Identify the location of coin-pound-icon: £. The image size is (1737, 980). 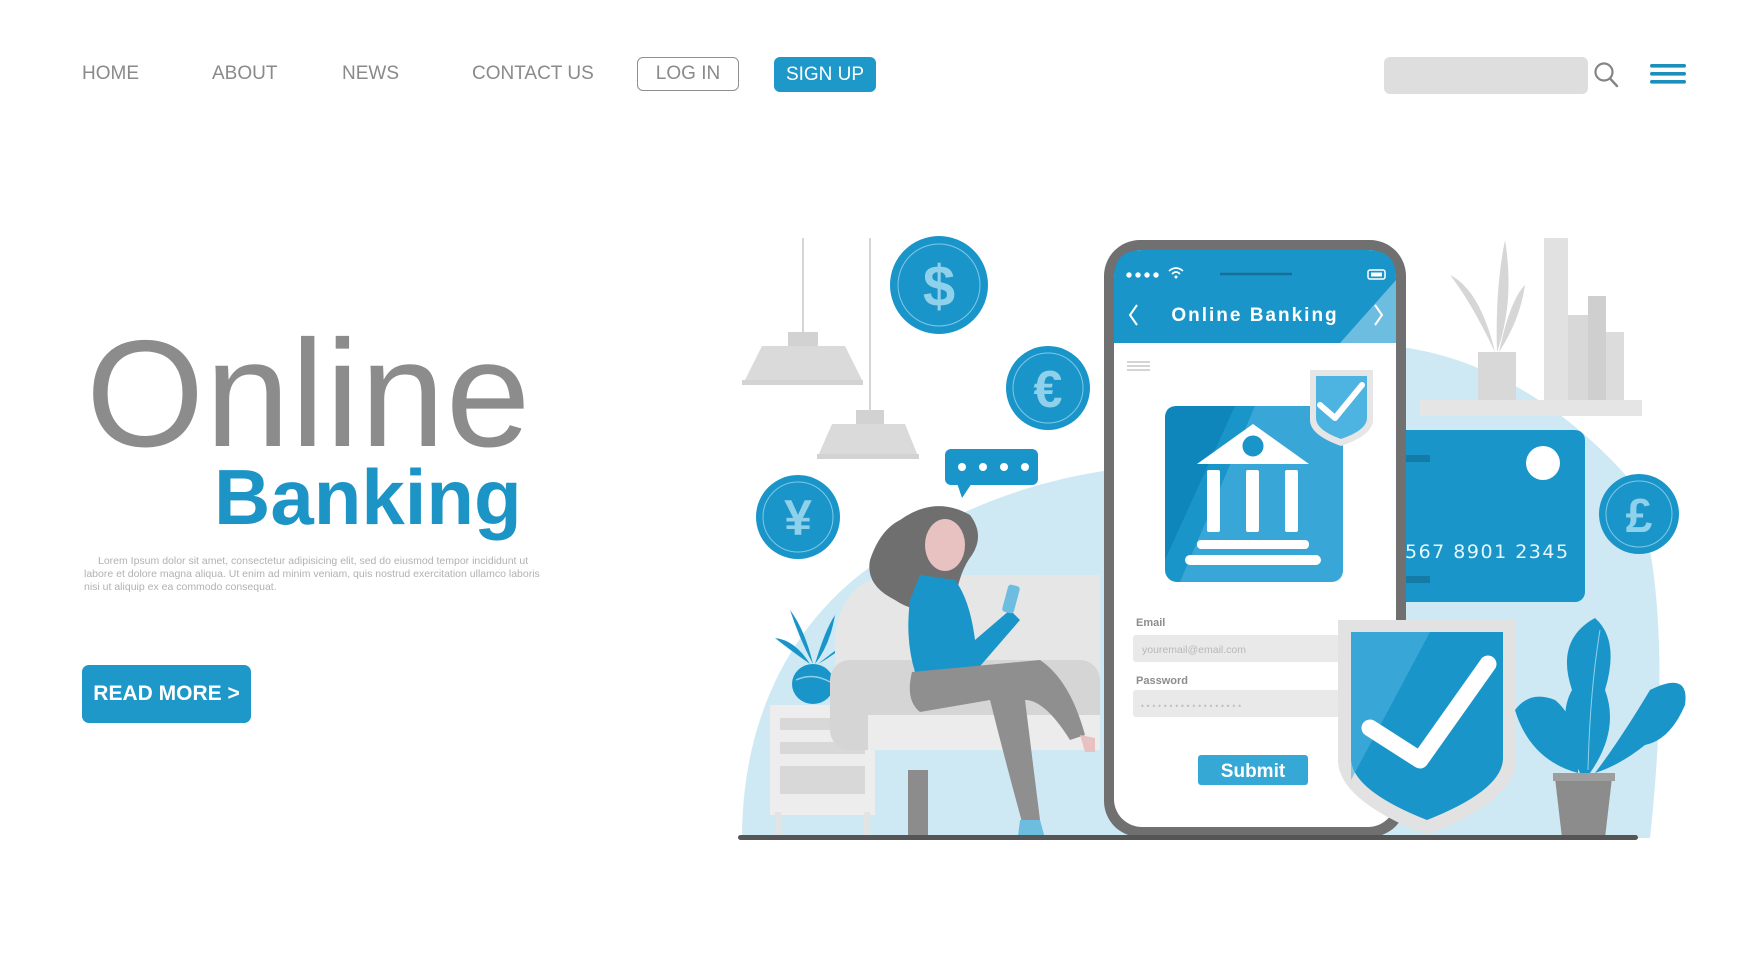
(1639, 514).